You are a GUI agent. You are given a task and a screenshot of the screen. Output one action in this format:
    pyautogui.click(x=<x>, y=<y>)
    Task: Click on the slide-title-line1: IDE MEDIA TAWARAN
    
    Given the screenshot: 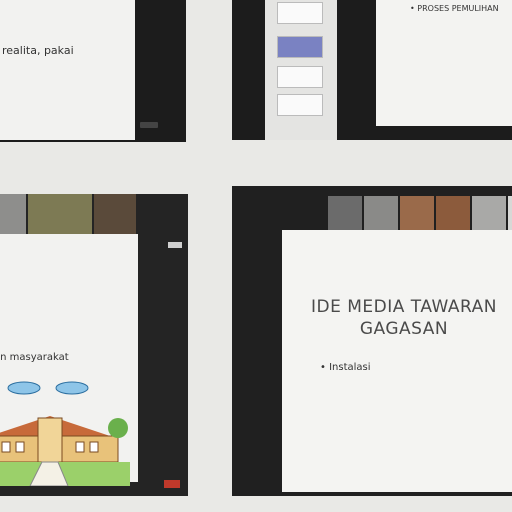 What is the action you would take?
    pyautogui.click(x=404, y=307)
    